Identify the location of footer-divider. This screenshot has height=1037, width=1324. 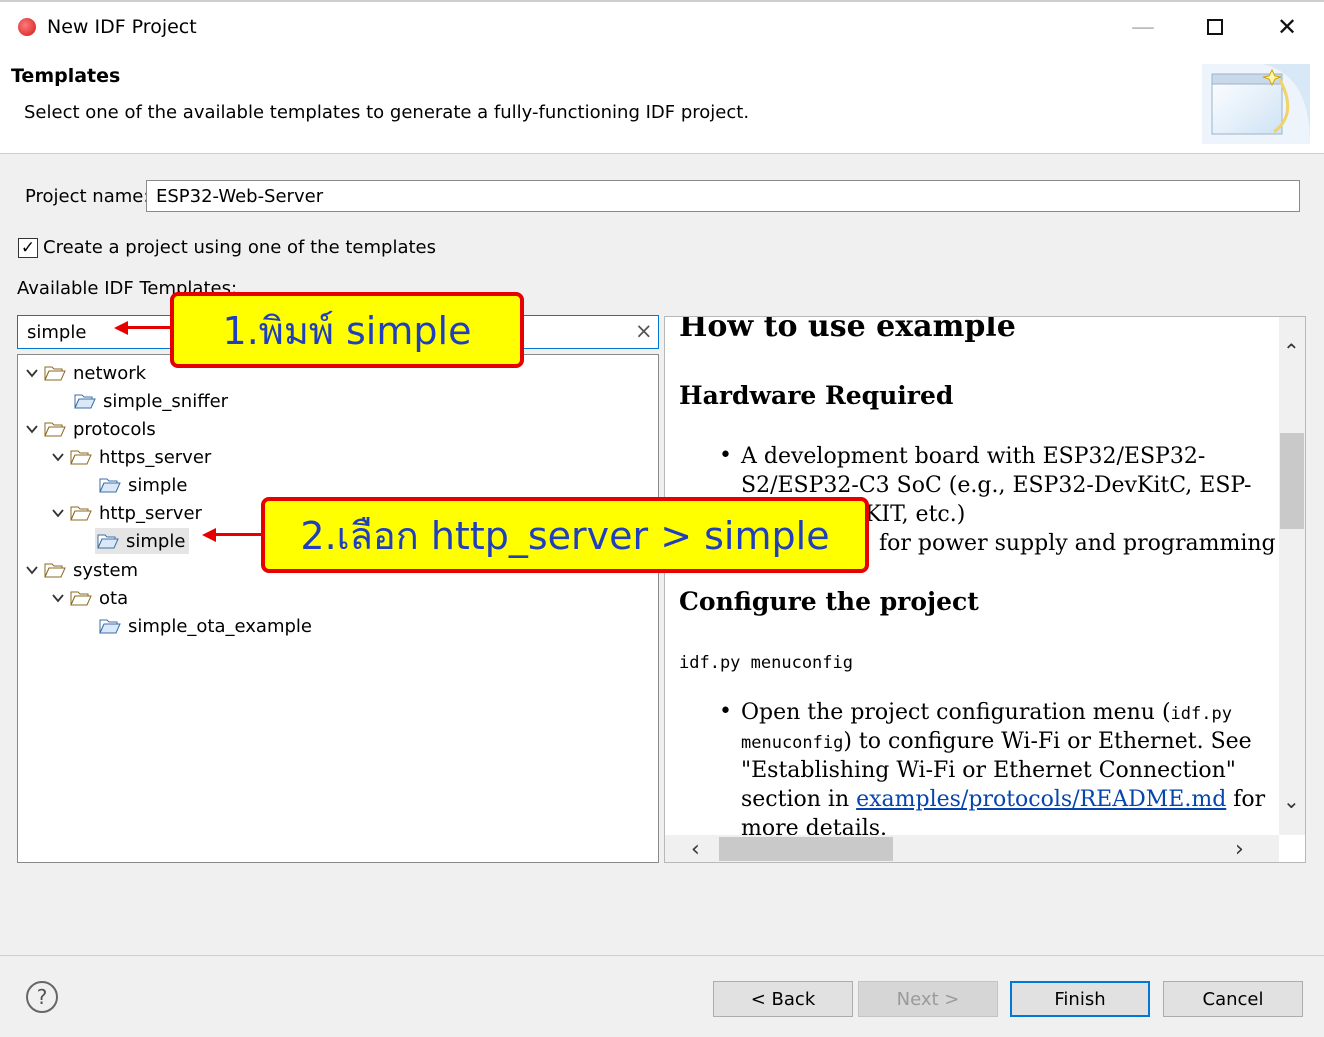
(662, 955).